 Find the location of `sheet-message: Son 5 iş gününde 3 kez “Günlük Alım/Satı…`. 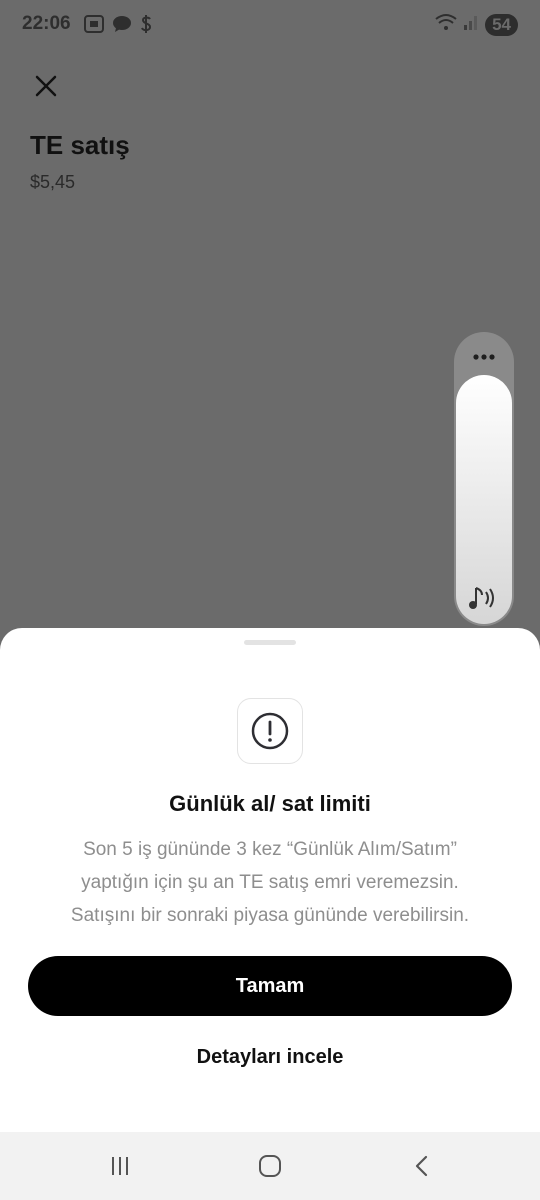

sheet-message: Son 5 iş gününde 3 kez “Günlük Alım/Satı… is located at coordinates (270, 882).